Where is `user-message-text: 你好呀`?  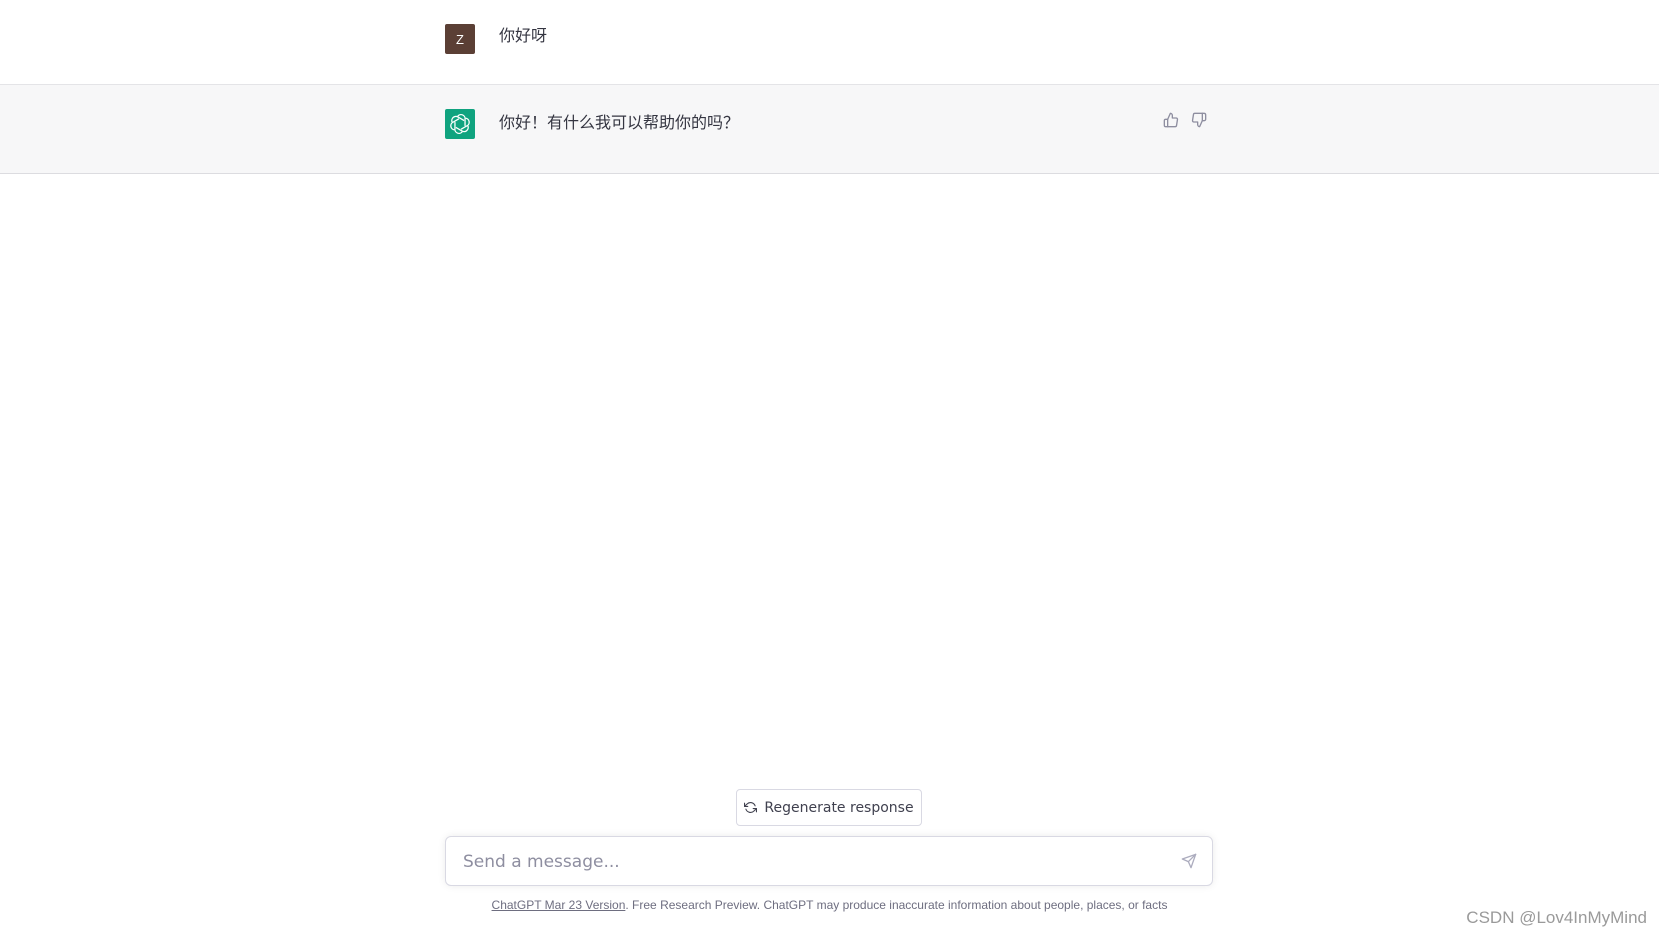 user-message-text: 你好呀 is located at coordinates (523, 35).